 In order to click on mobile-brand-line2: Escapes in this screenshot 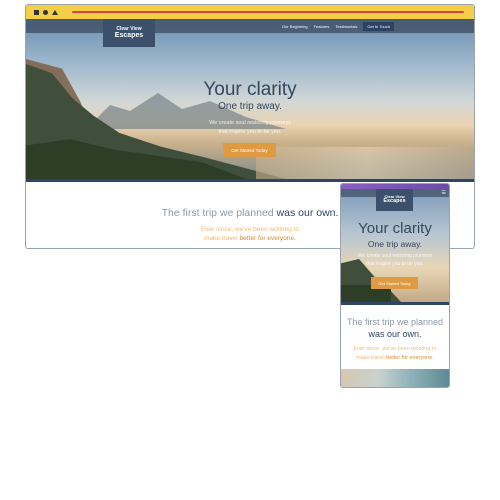, I will do `click(394, 201)`.